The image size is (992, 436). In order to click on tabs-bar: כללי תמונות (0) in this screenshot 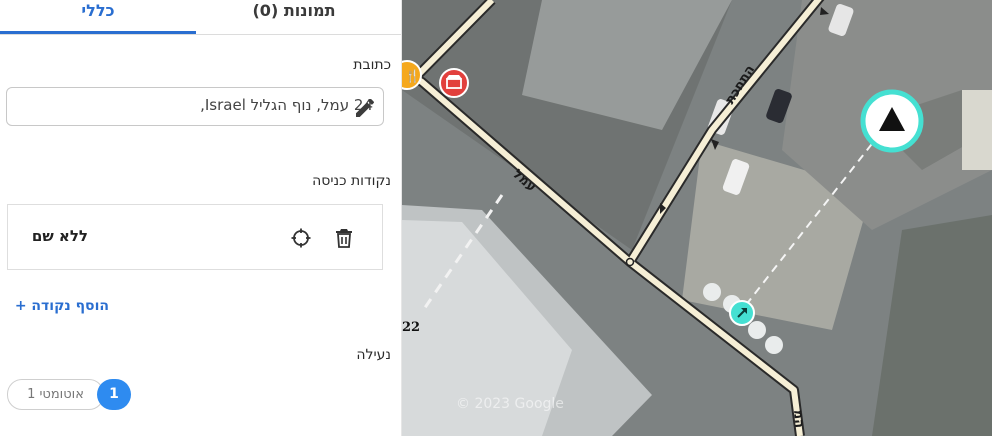, I will do `click(200, 17)`.